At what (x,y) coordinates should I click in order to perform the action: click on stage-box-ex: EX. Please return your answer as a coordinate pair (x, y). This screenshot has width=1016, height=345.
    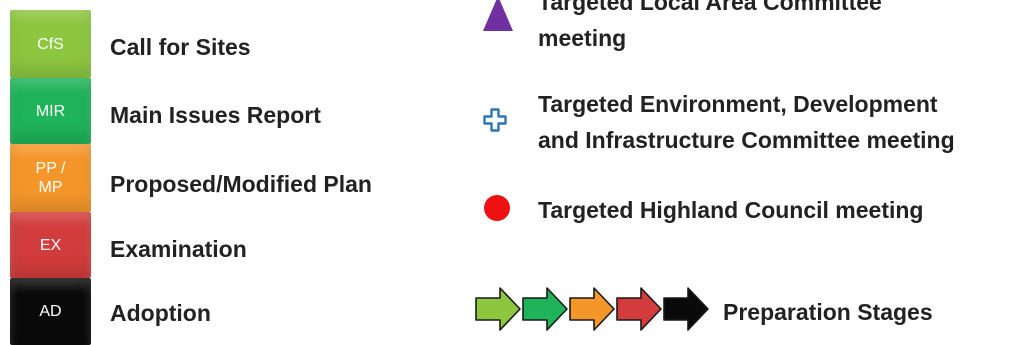
    Looking at the image, I should click on (50, 245).